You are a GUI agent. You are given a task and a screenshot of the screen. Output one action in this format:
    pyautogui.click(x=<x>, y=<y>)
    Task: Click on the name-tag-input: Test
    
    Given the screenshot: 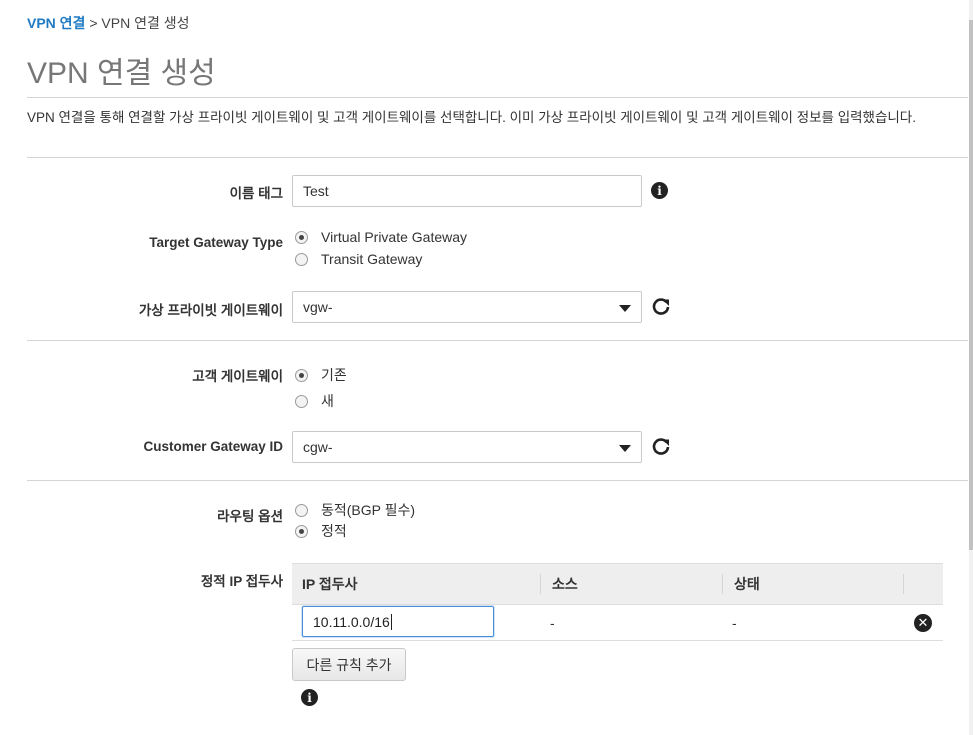 What is the action you would take?
    pyautogui.click(x=467, y=191)
    